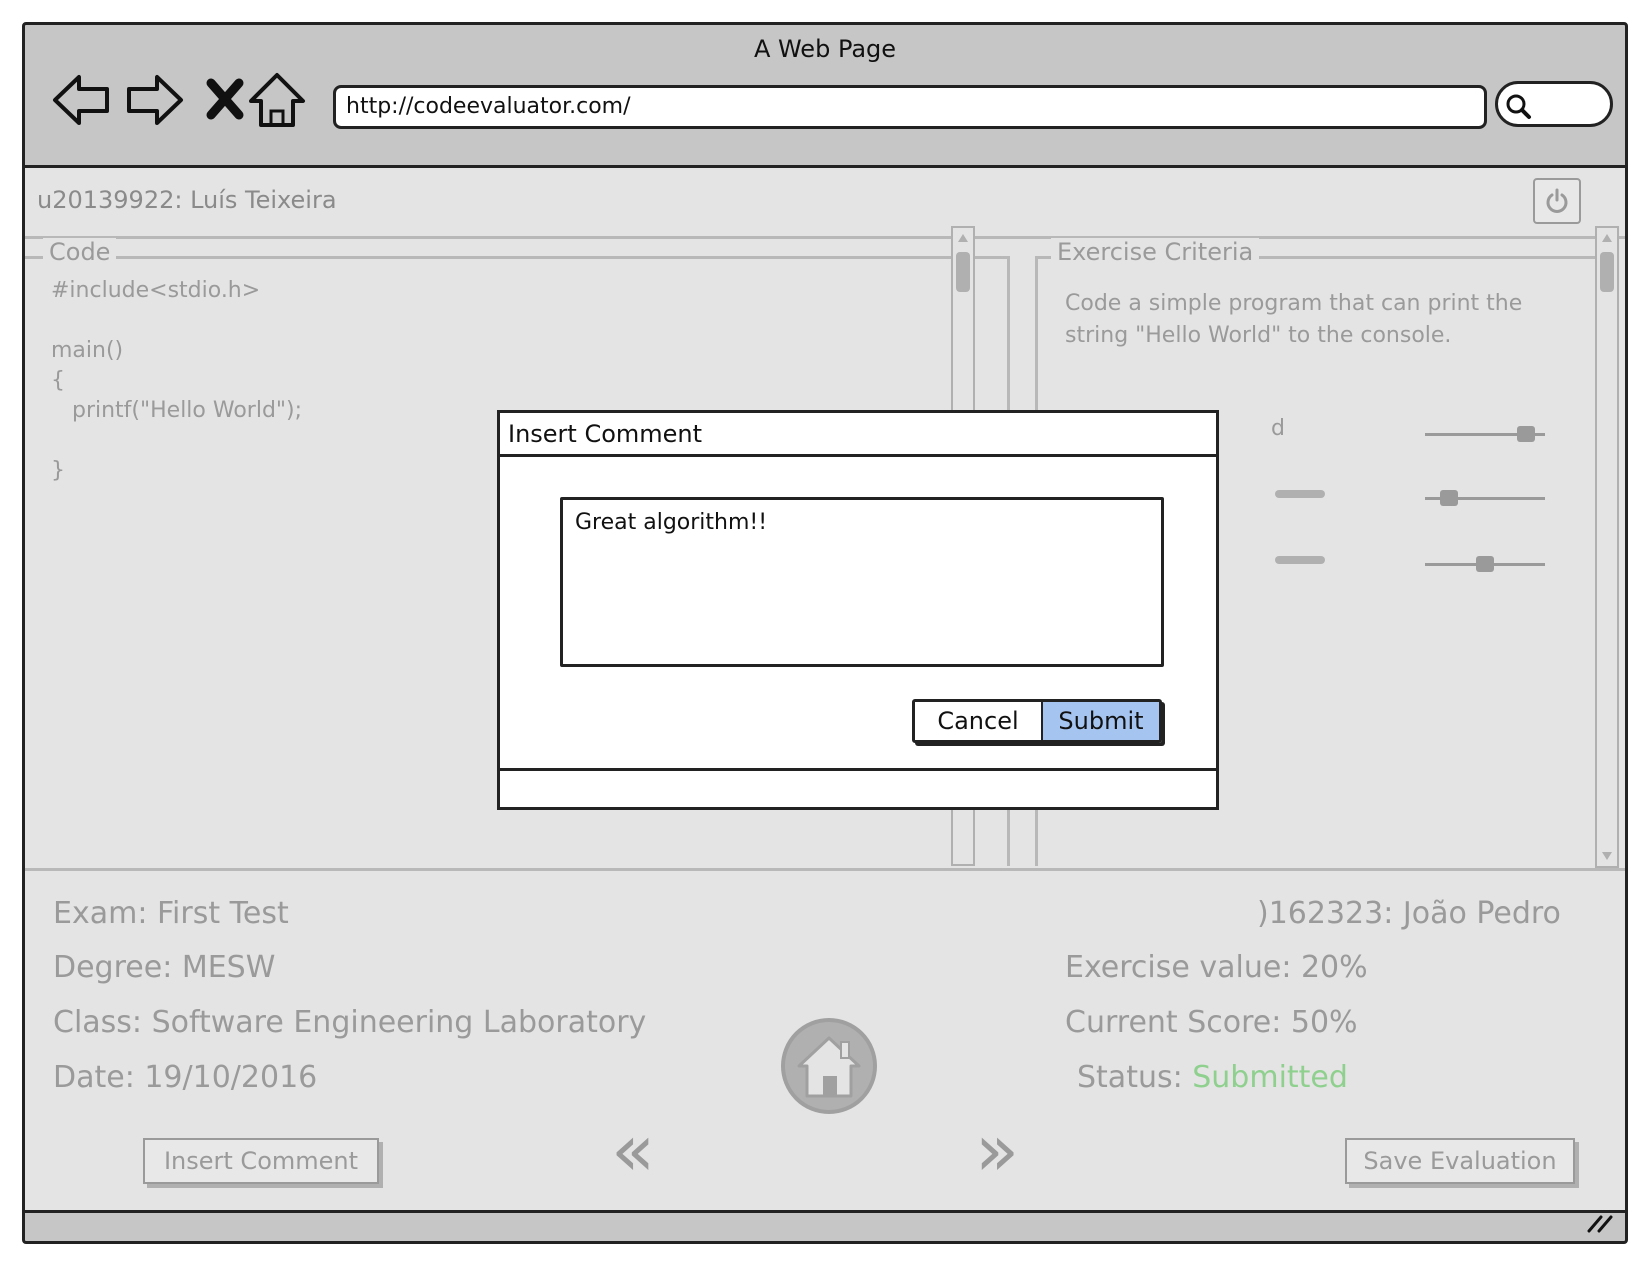 The height and width of the screenshot is (1275, 1650). What do you see at coordinates (1130, 1077) in the screenshot?
I see `status-label: Status:` at bounding box center [1130, 1077].